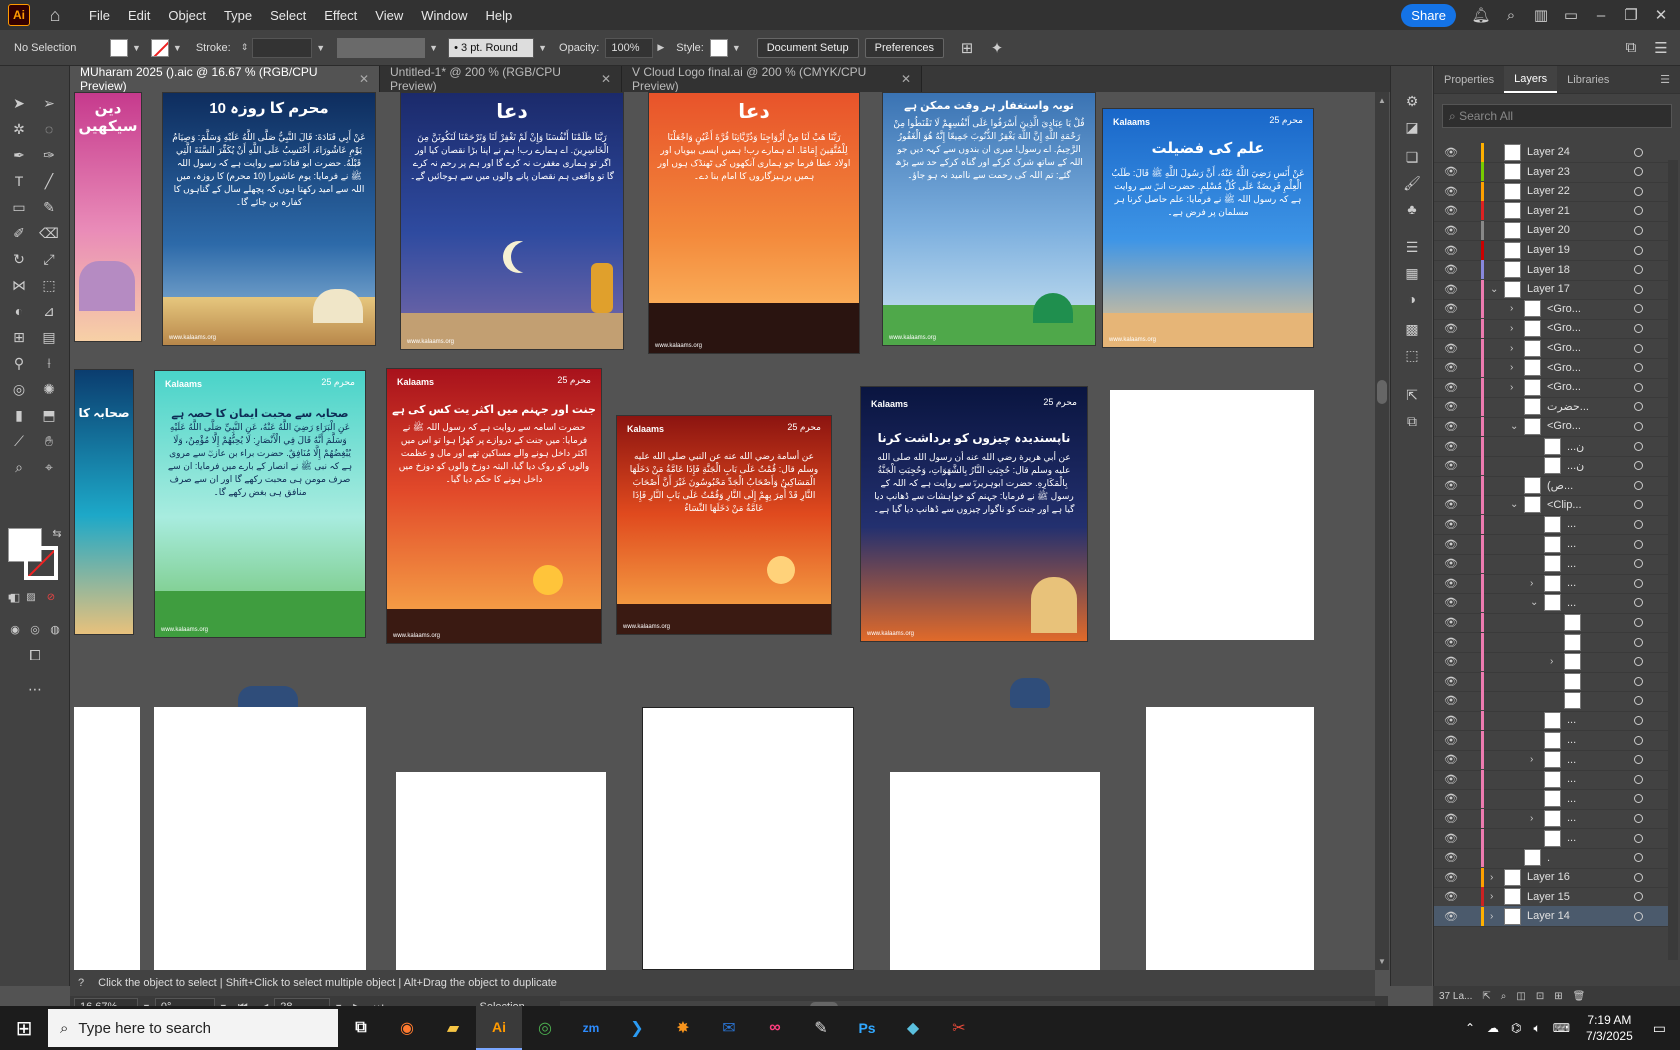  Describe the element at coordinates (444, 15) in the screenshot. I see `menu-window: Window` at that location.